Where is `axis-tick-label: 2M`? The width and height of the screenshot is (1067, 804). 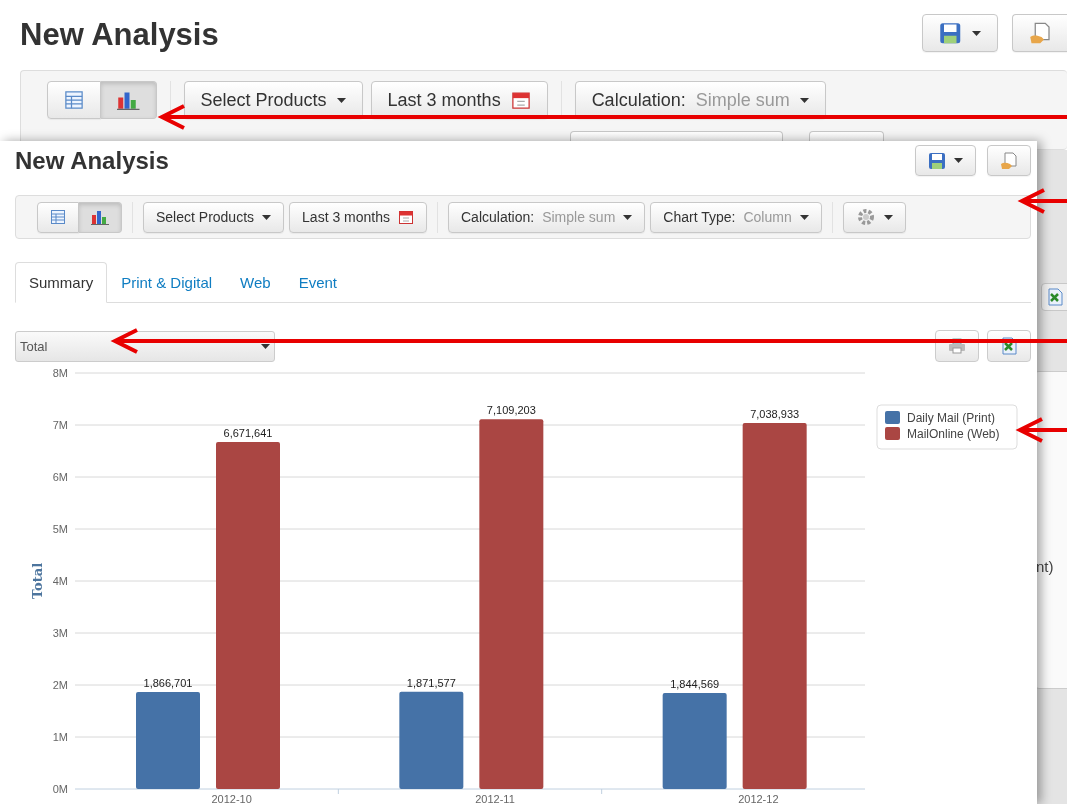 axis-tick-label: 2M is located at coordinates (60, 685).